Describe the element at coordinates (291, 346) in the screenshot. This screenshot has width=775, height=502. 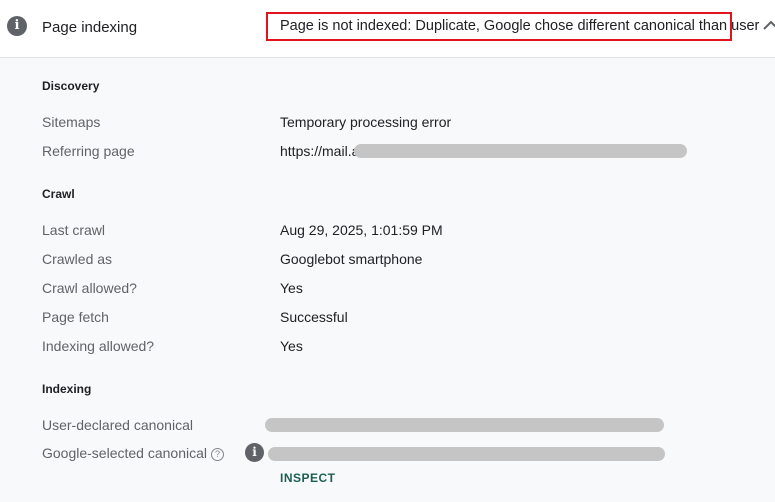
I see `indexing-allowed-value: Yes` at that location.